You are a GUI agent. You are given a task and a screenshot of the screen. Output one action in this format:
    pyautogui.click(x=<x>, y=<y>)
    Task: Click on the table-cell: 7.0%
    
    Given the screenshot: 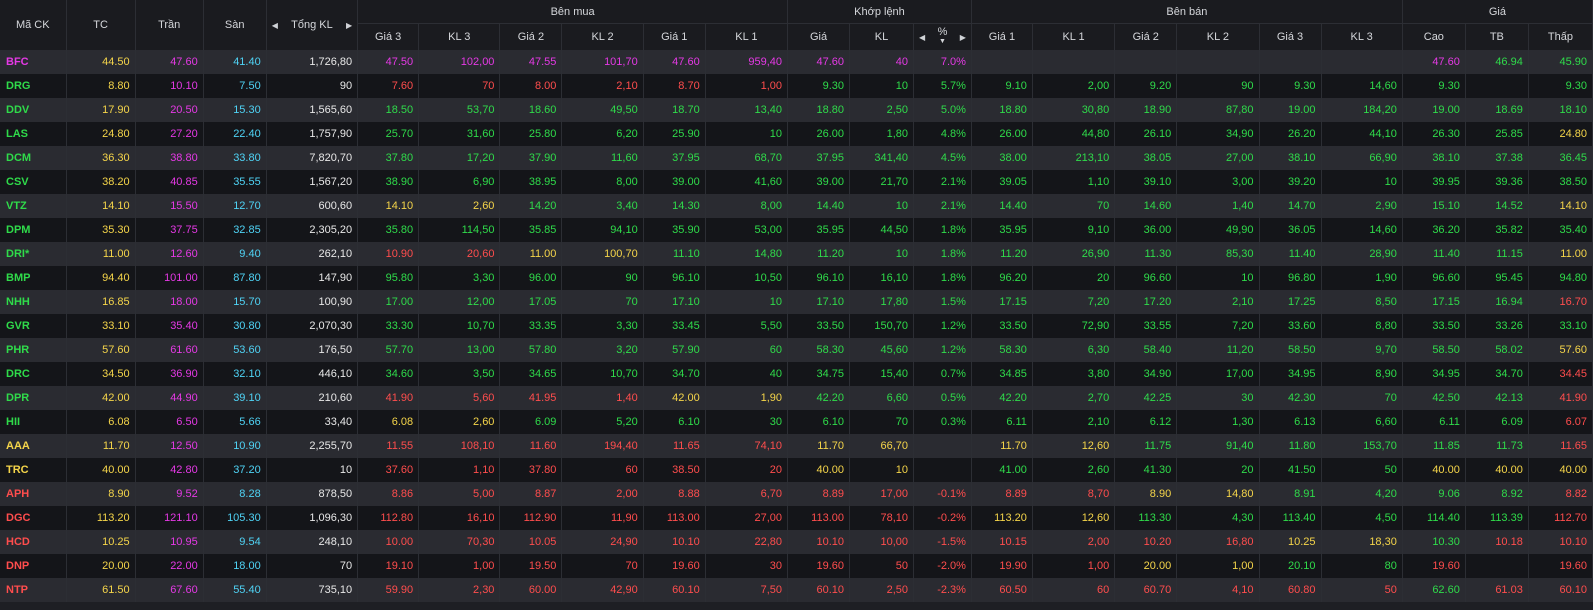 What is the action you would take?
    pyautogui.click(x=942, y=62)
    